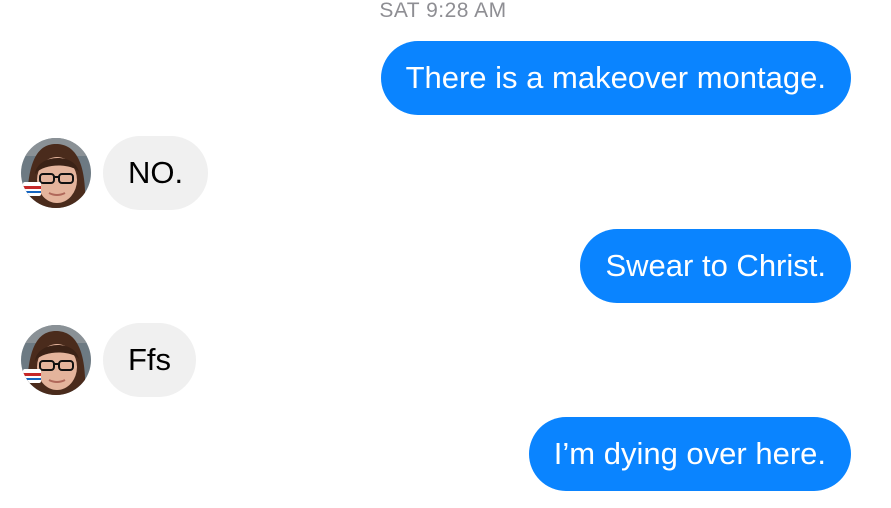 The image size is (891, 508). What do you see at coordinates (445, 173) in the screenshot?
I see `message-row-incoming: NO.` at bounding box center [445, 173].